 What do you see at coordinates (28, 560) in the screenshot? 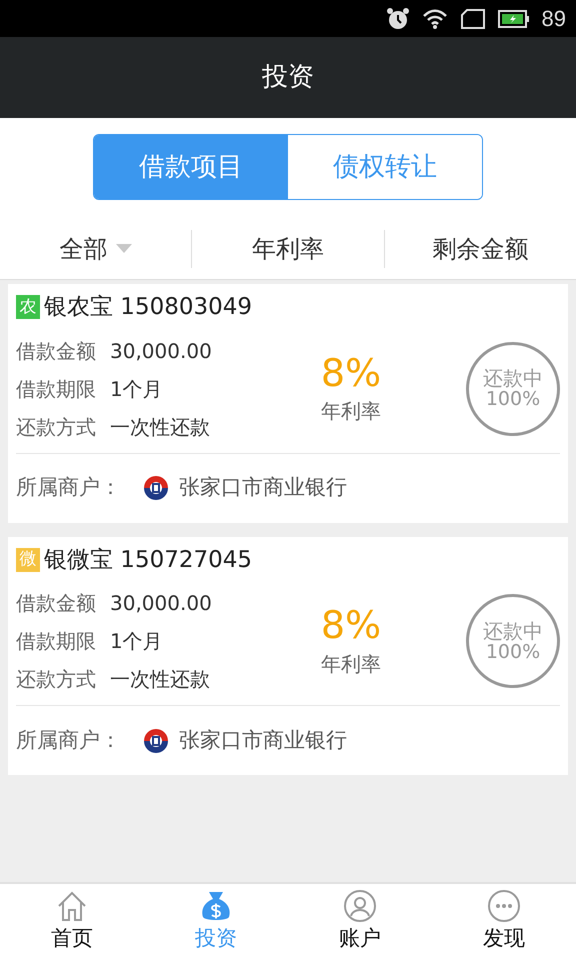
I see `product-badge: 微` at bounding box center [28, 560].